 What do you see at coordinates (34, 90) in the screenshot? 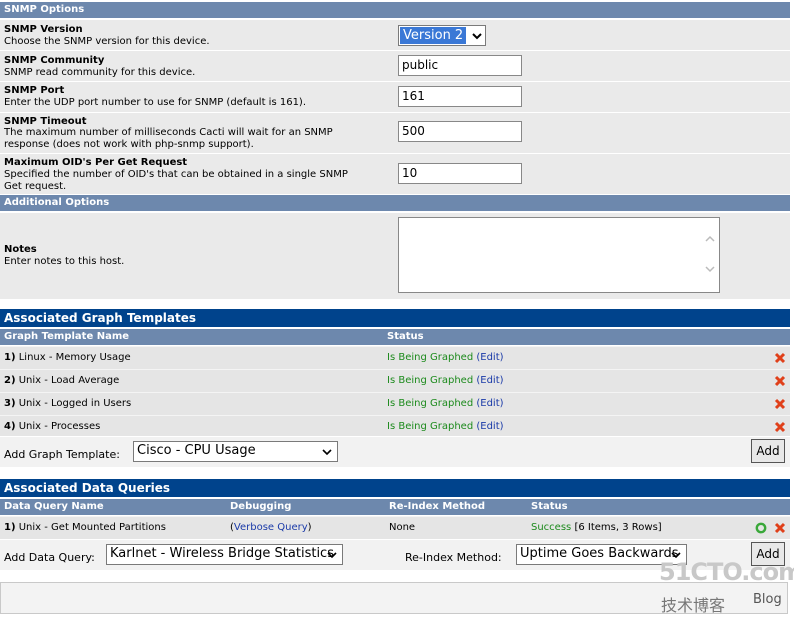
I see `snmp-port-title: SNMP Port` at bounding box center [34, 90].